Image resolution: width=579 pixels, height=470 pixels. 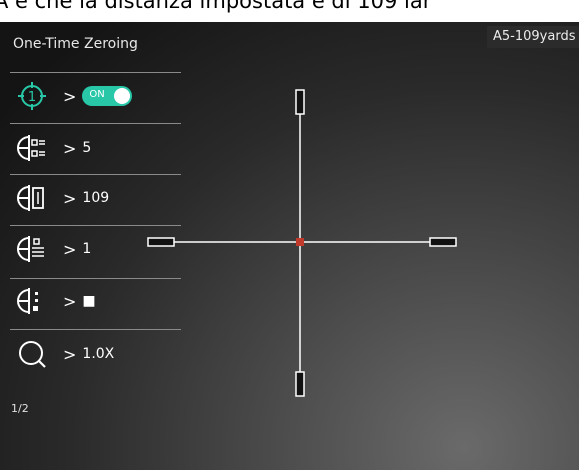 What do you see at coordinates (300, 102) in the screenshot?
I see `reticle-top-post` at bounding box center [300, 102].